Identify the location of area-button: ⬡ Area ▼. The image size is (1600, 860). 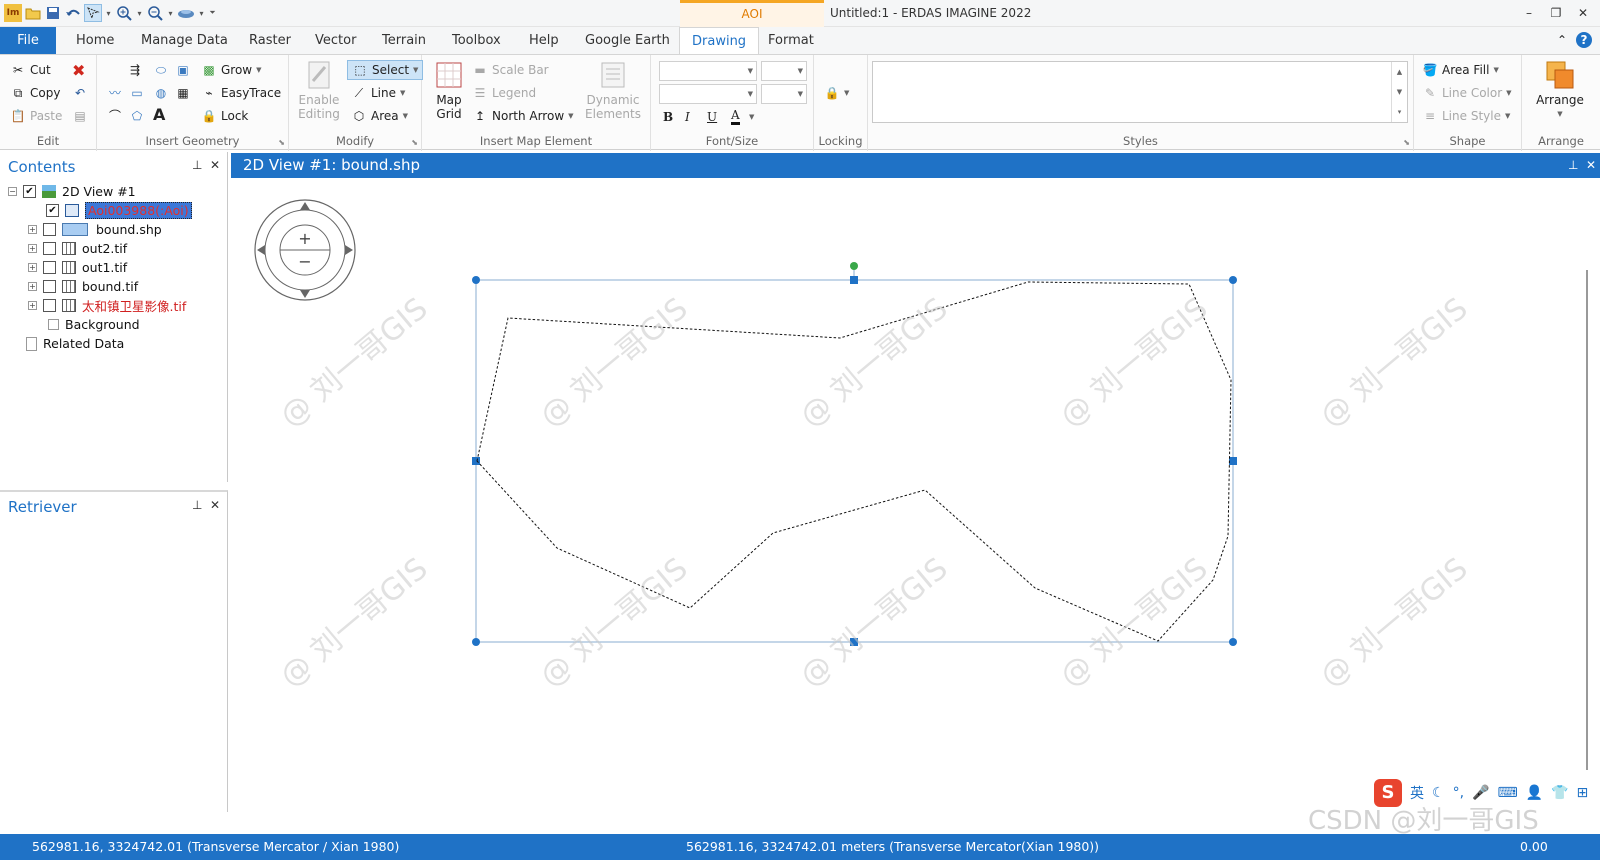
(379, 116).